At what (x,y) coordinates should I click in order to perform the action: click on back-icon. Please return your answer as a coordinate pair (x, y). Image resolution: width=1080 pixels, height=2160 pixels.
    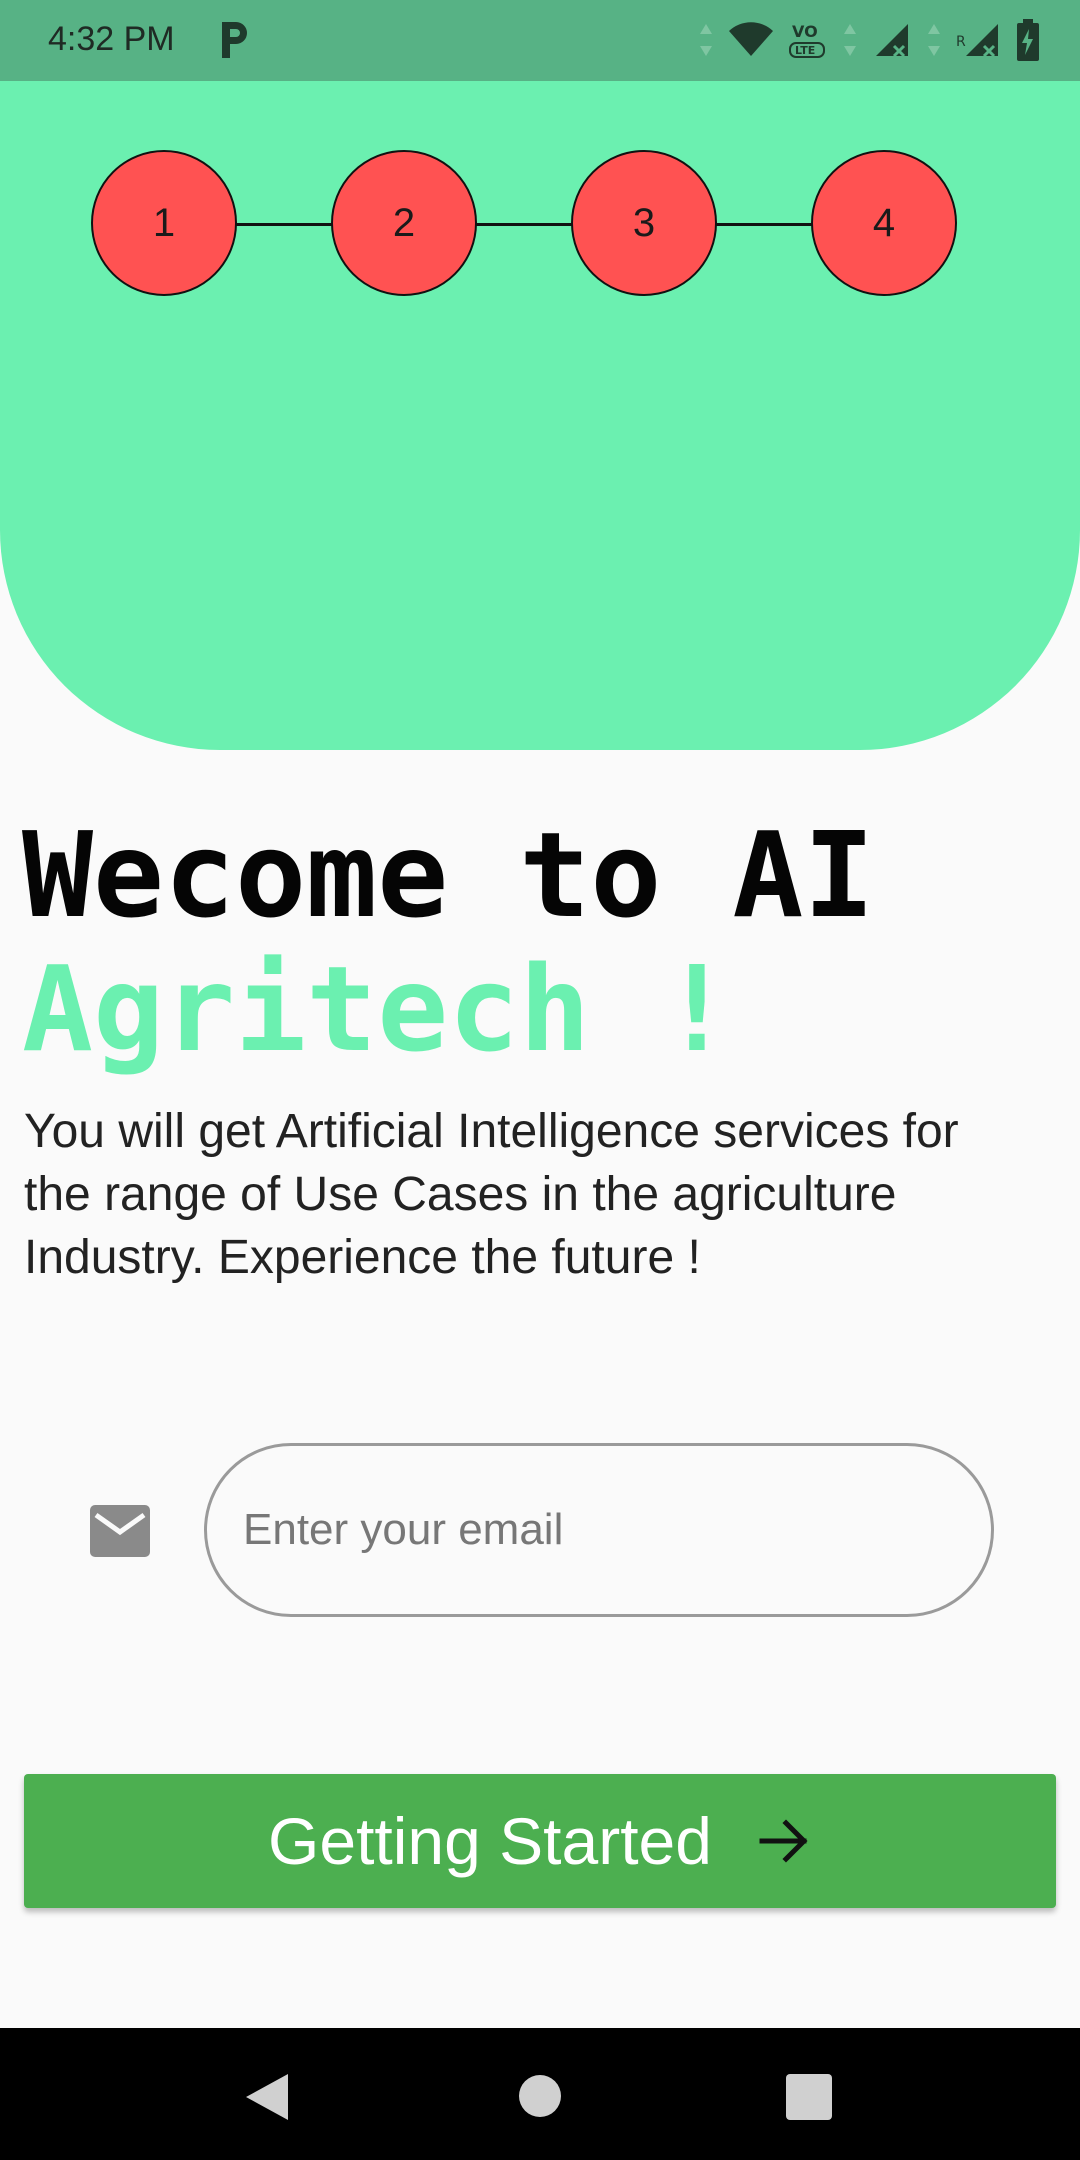
    Looking at the image, I should click on (267, 2097).